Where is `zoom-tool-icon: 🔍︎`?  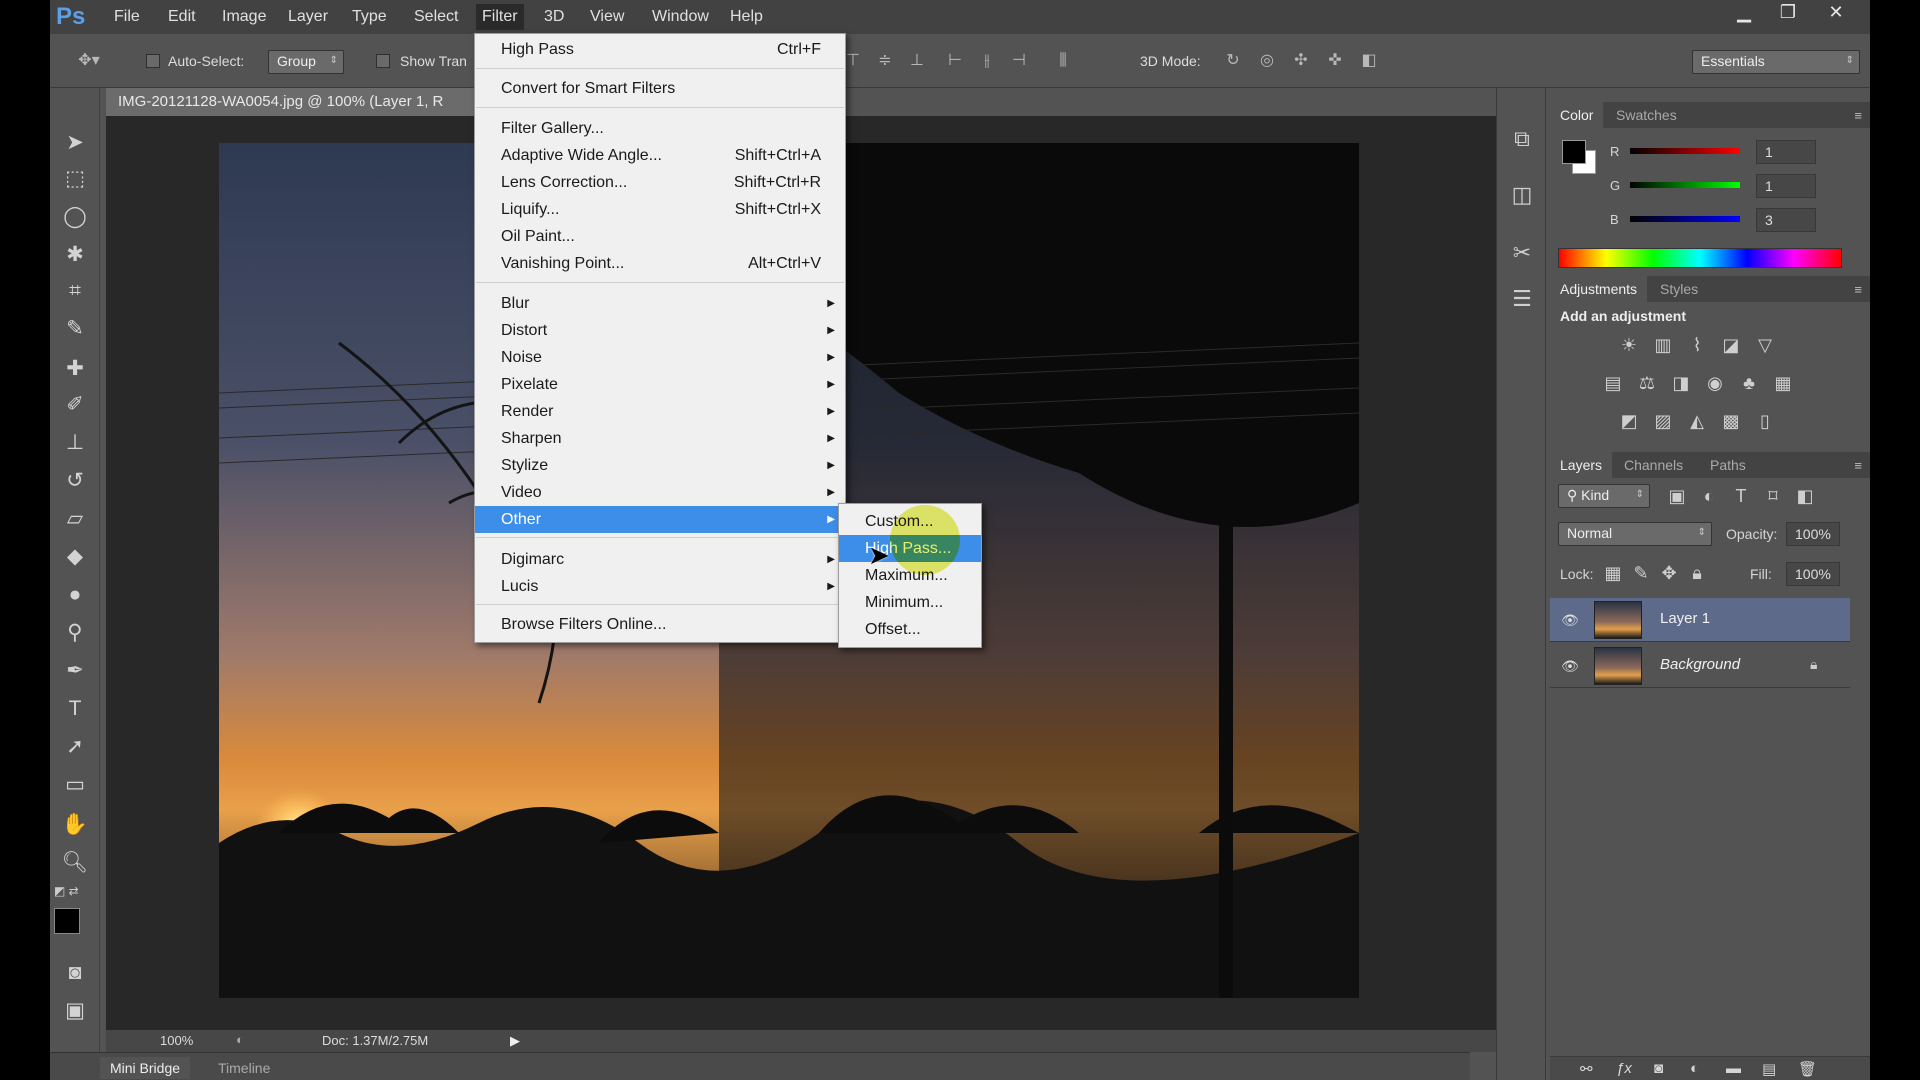 zoom-tool-icon: 🔍︎ is located at coordinates (75, 863).